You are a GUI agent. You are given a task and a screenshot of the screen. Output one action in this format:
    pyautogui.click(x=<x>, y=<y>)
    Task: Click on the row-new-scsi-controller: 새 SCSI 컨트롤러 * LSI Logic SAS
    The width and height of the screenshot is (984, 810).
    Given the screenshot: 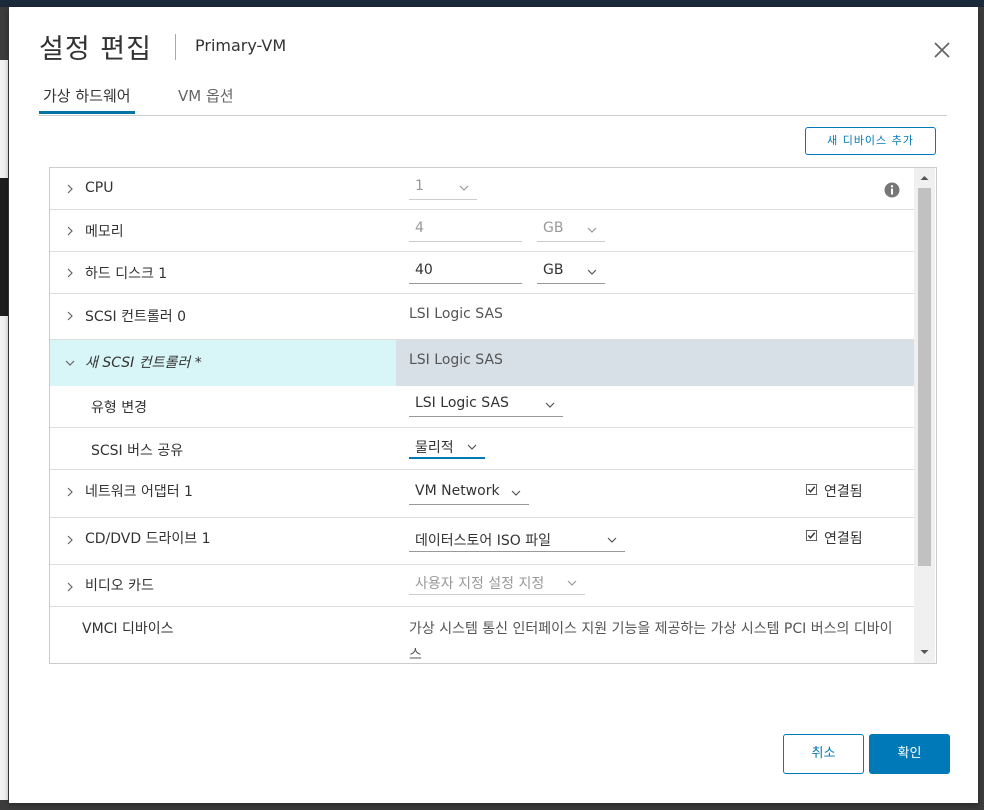 What is the action you would take?
    pyautogui.click(x=482, y=363)
    